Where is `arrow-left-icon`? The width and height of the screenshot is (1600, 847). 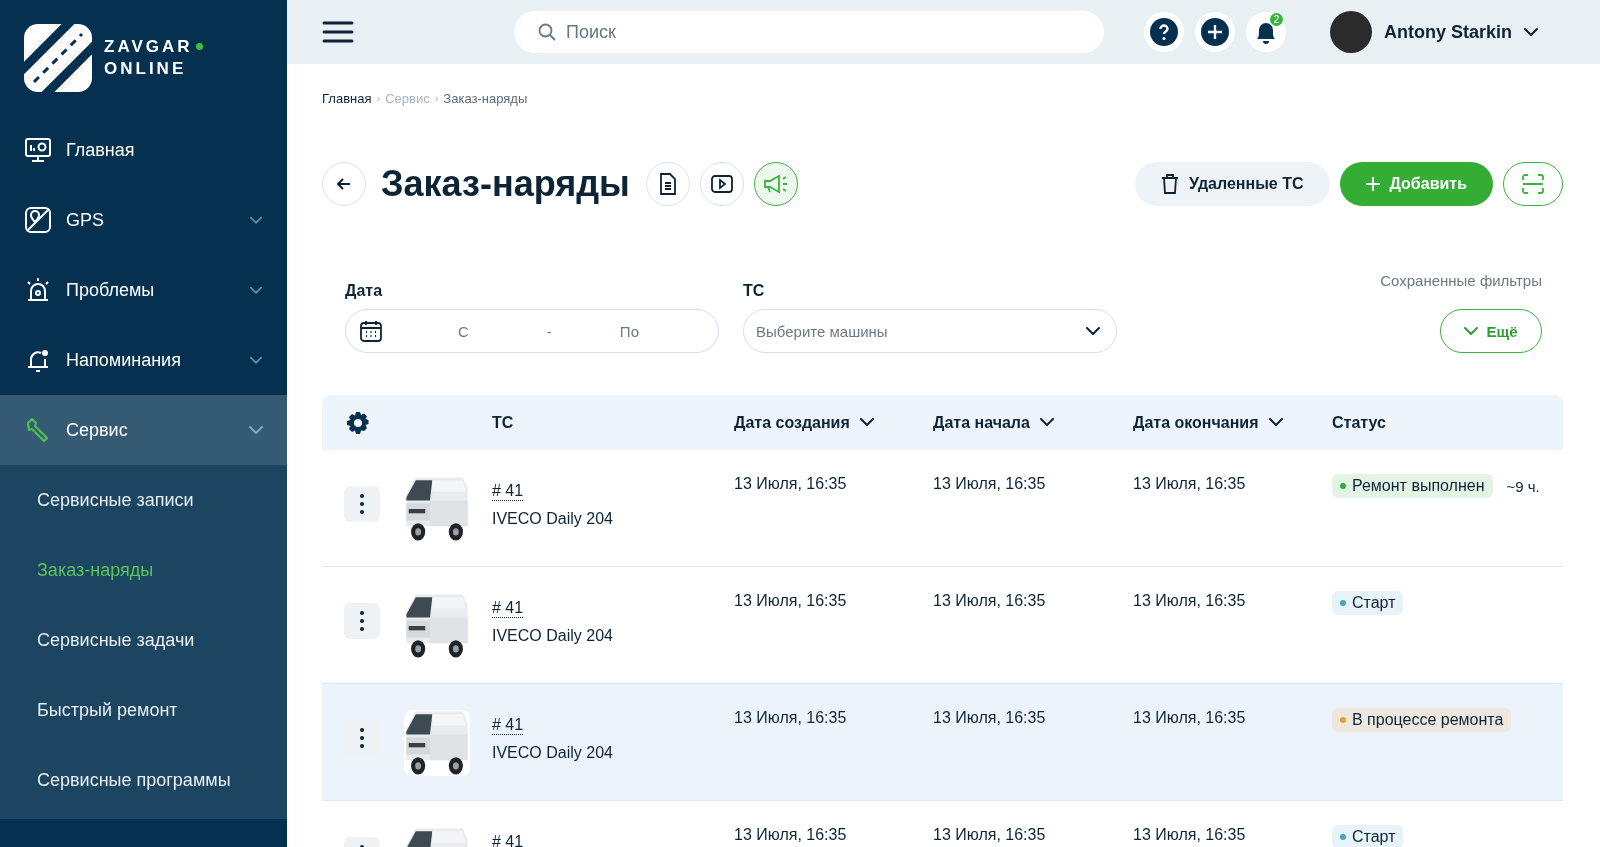
arrow-left-icon is located at coordinates (344, 184).